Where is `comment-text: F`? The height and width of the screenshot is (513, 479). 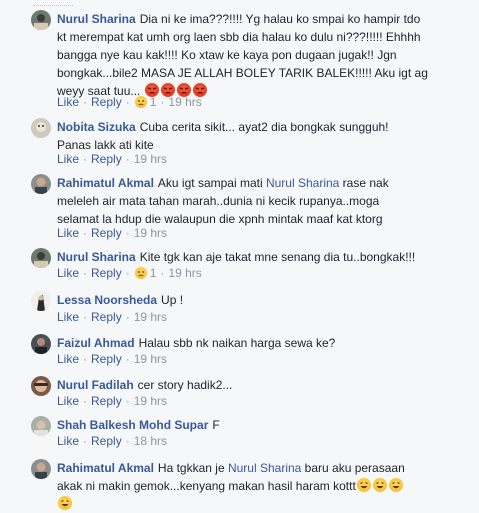
comment-text: F is located at coordinates (216, 425).